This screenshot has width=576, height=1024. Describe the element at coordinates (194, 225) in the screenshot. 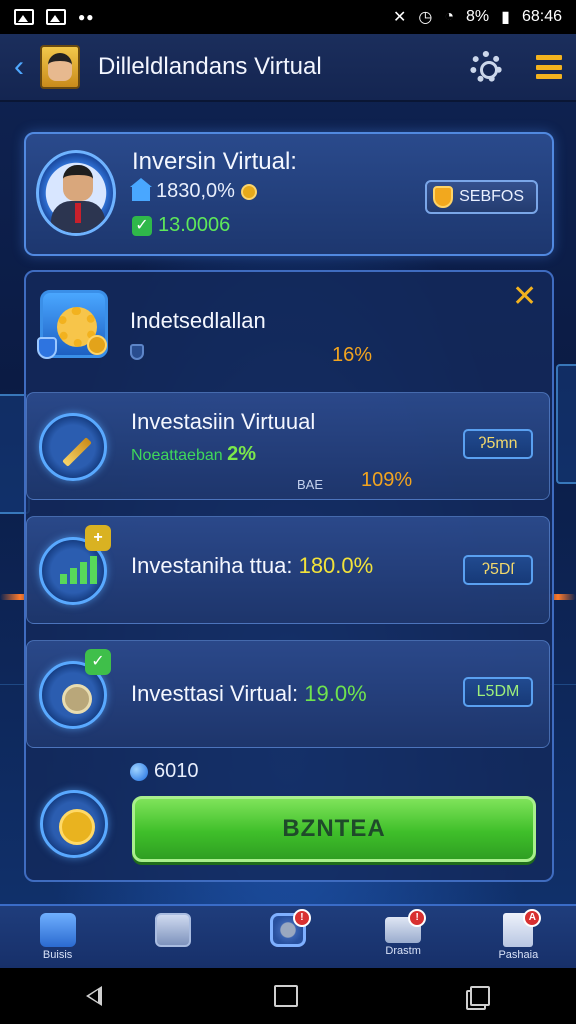

I see `stat-secondary-value: 13.0006` at that location.